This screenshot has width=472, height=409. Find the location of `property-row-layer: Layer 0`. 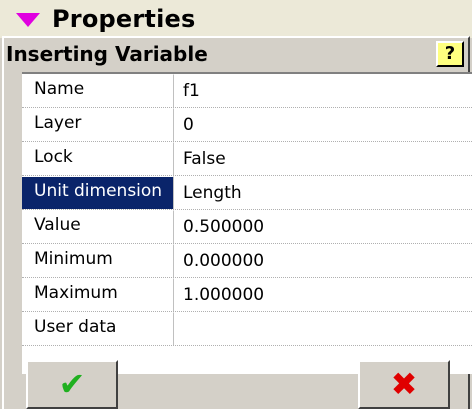

property-row-layer: Layer 0 is located at coordinates (247, 125).